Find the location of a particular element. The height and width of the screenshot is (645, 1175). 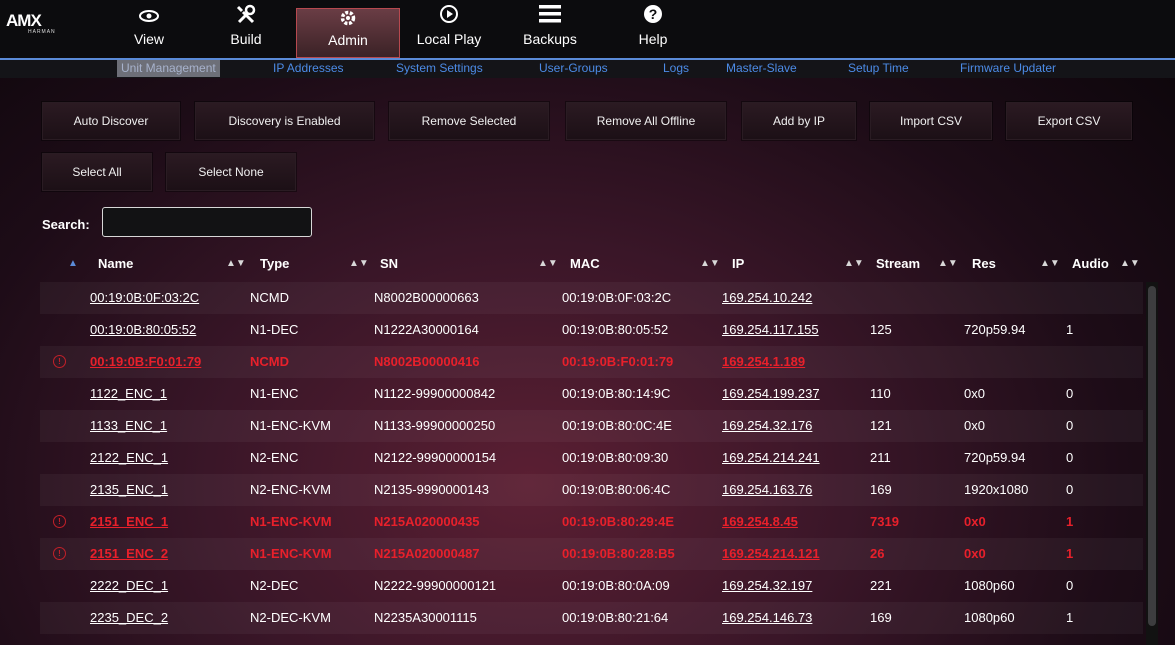

cell-ip: 169.254.146.73 is located at coordinates (767, 618).